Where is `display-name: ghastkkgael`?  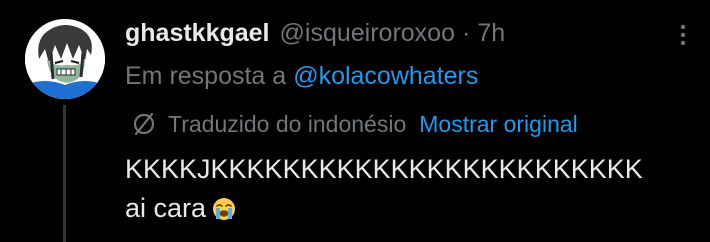
display-name: ghastkkgael is located at coordinates (197, 33).